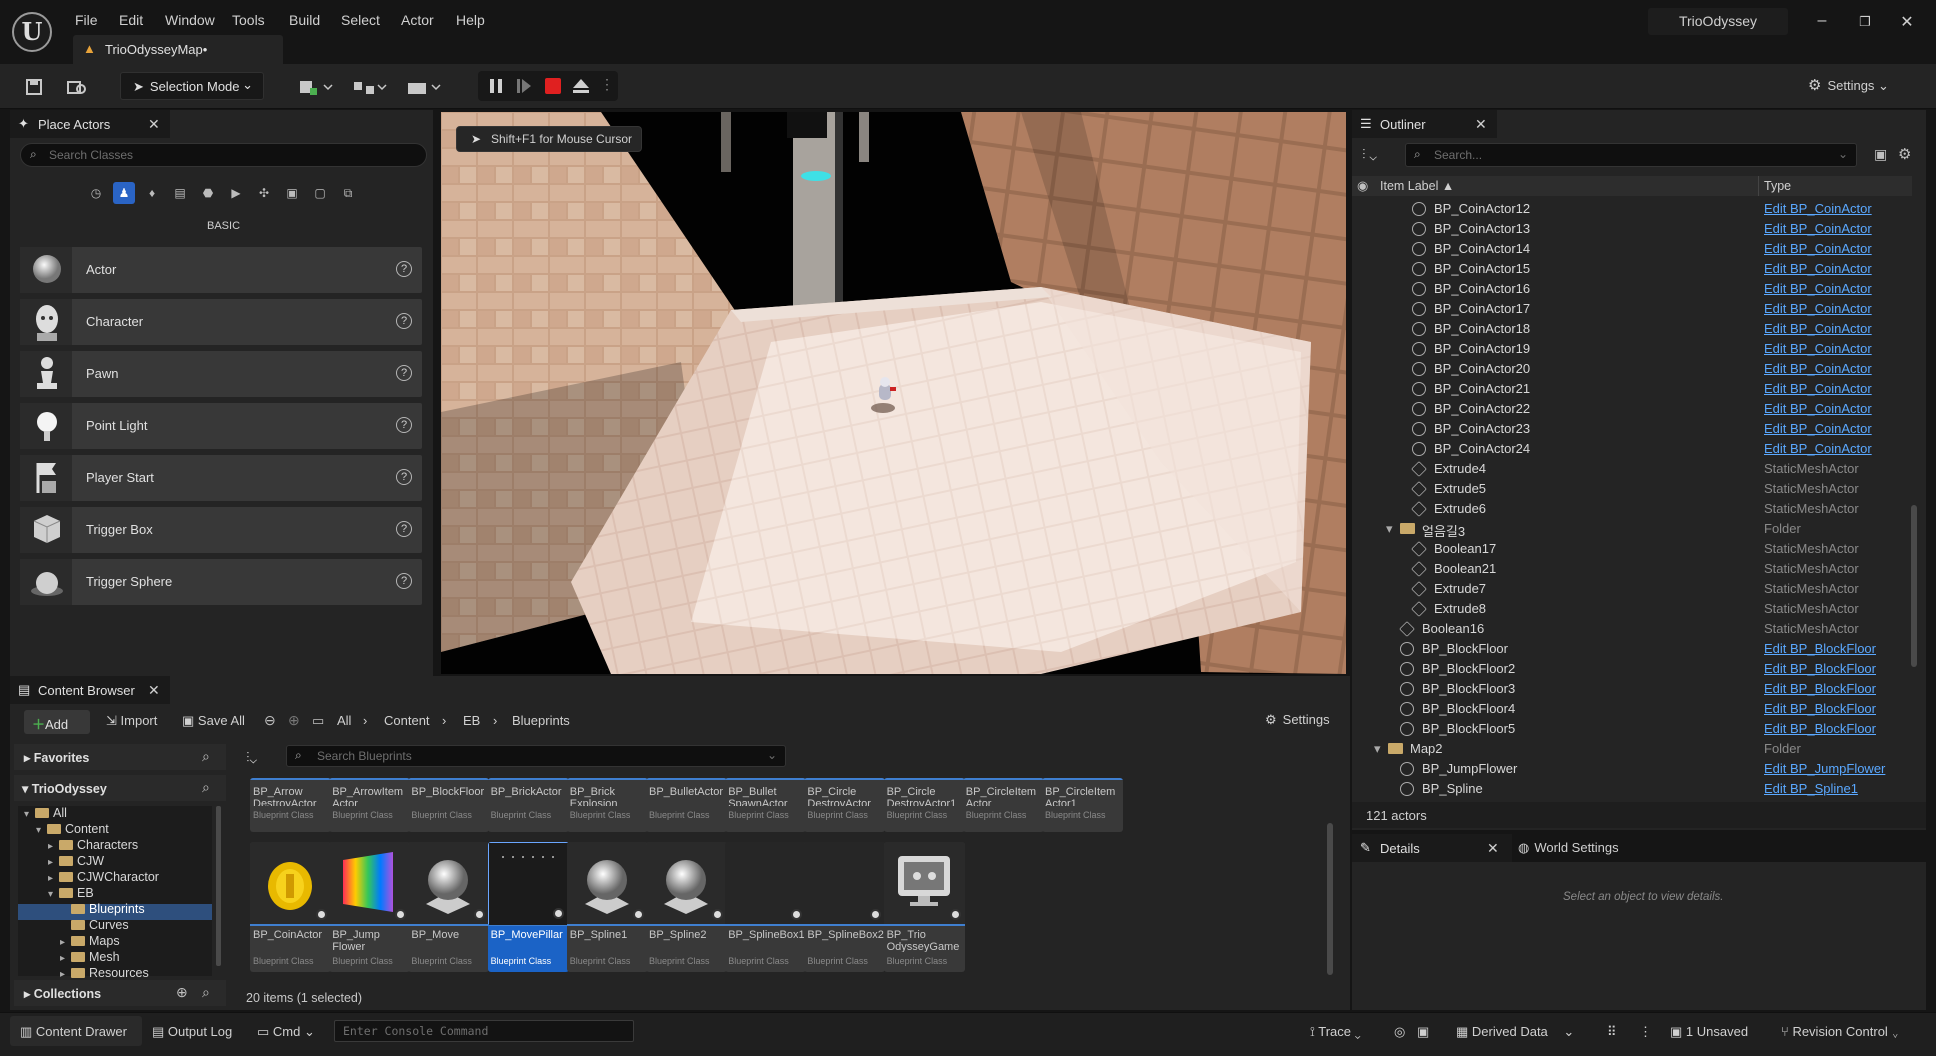  What do you see at coordinates (1840, 1031) in the screenshot?
I see `revision-control-dropdown: ⑂ Revision Control ⌄` at bounding box center [1840, 1031].